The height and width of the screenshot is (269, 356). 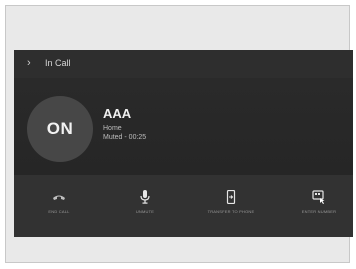 What do you see at coordinates (145, 211) in the screenshot?
I see `unmute-label: UNMUTE` at bounding box center [145, 211].